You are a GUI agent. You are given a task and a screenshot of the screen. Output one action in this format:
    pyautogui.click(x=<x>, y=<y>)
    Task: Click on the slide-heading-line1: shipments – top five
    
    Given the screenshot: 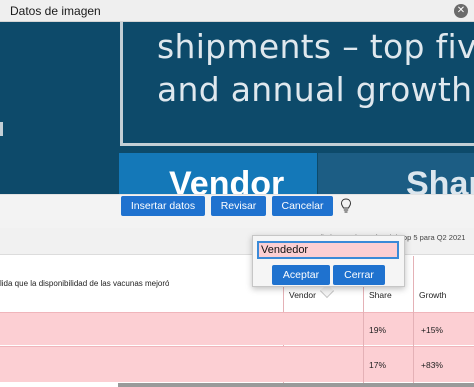 What is the action you would take?
    pyautogui.click(x=315, y=46)
    